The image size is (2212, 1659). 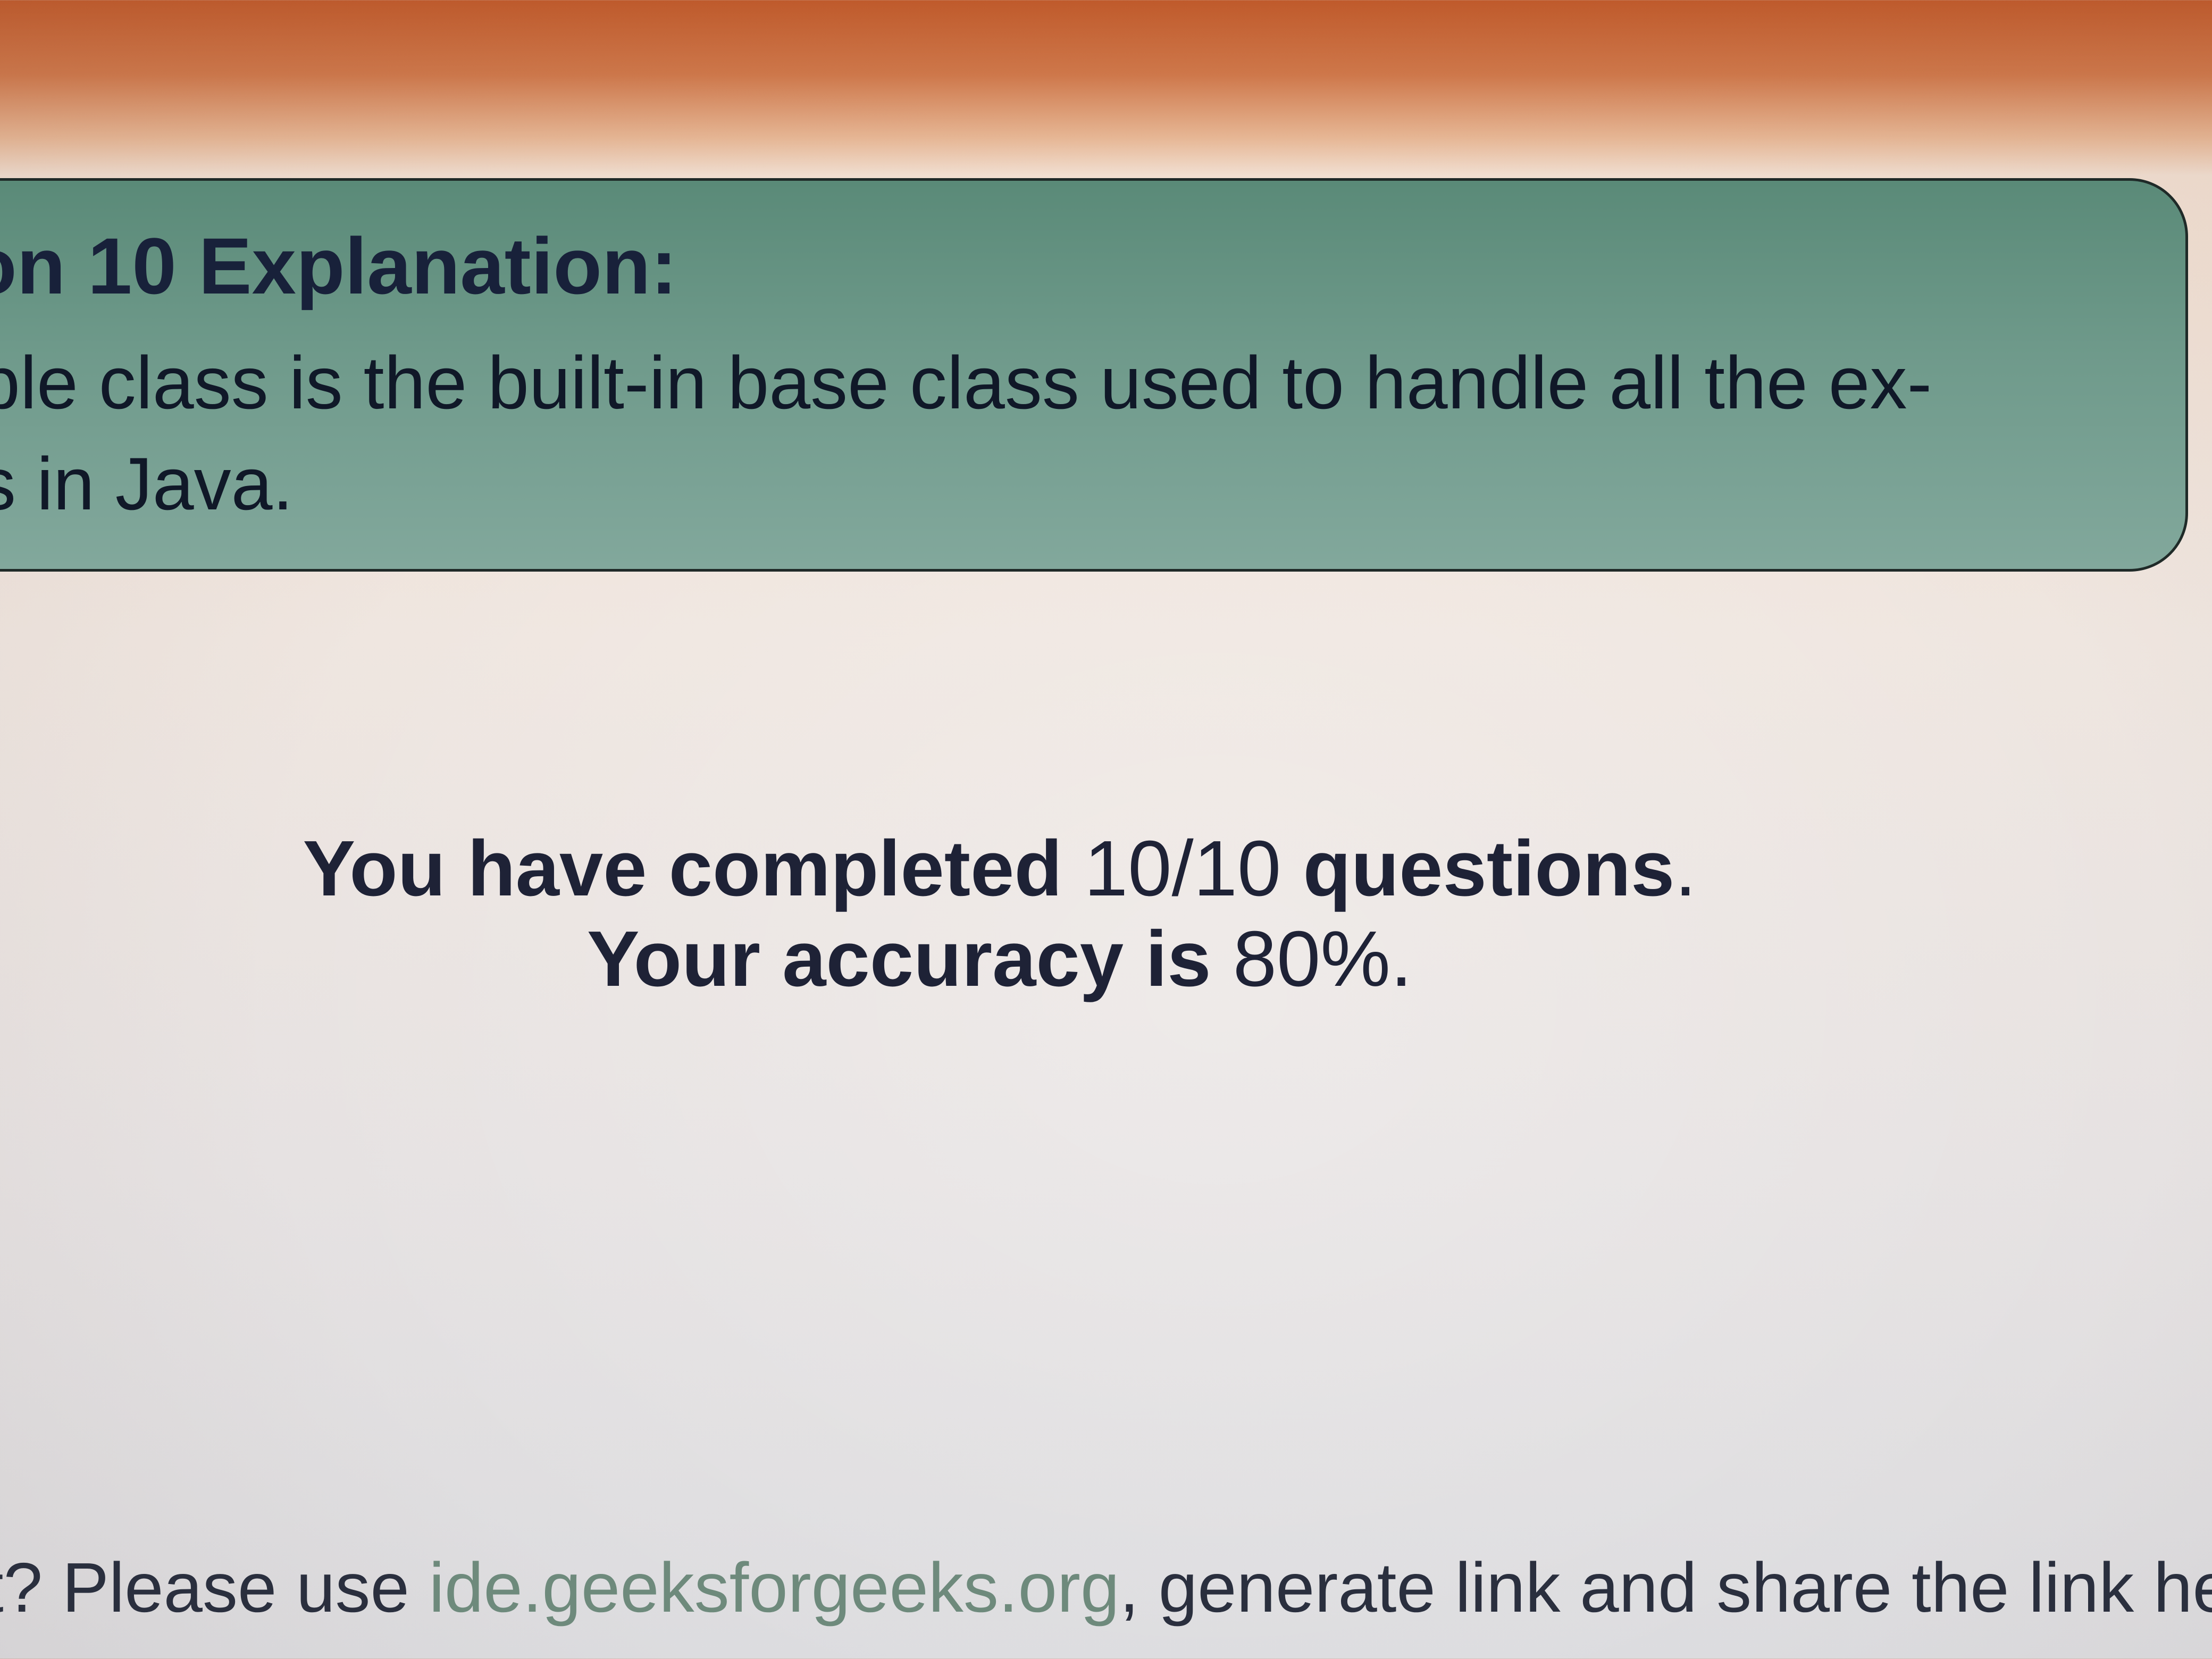 What do you see at coordinates (147, 483) in the screenshot?
I see `explanation-text-line-2: s in Java.` at bounding box center [147, 483].